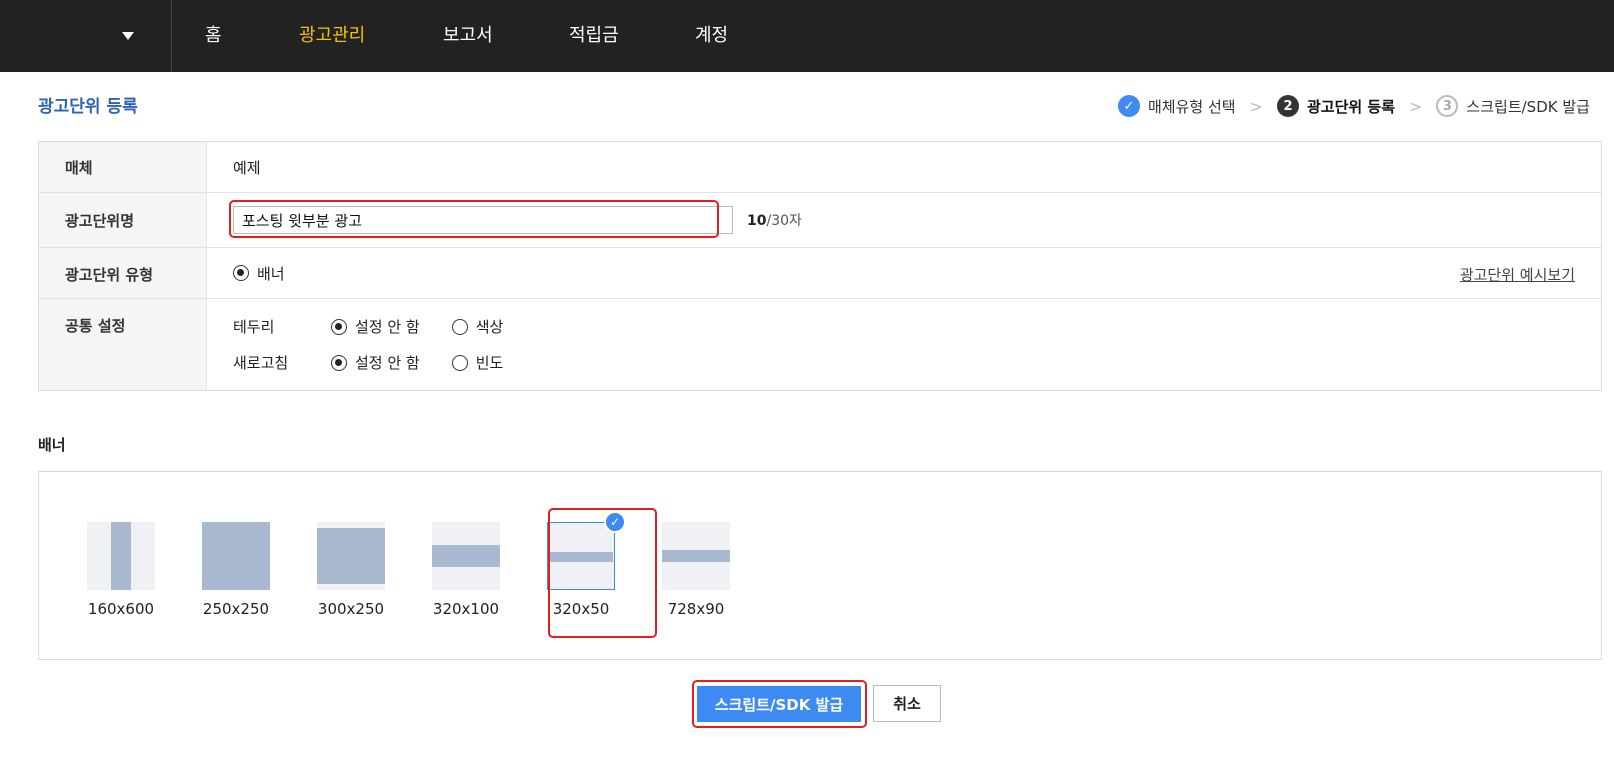 This screenshot has width=1614, height=765. What do you see at coordinates (757, 221) in the screenshot?
I see `char-count-current: 10` at bounding box center [757, 221].